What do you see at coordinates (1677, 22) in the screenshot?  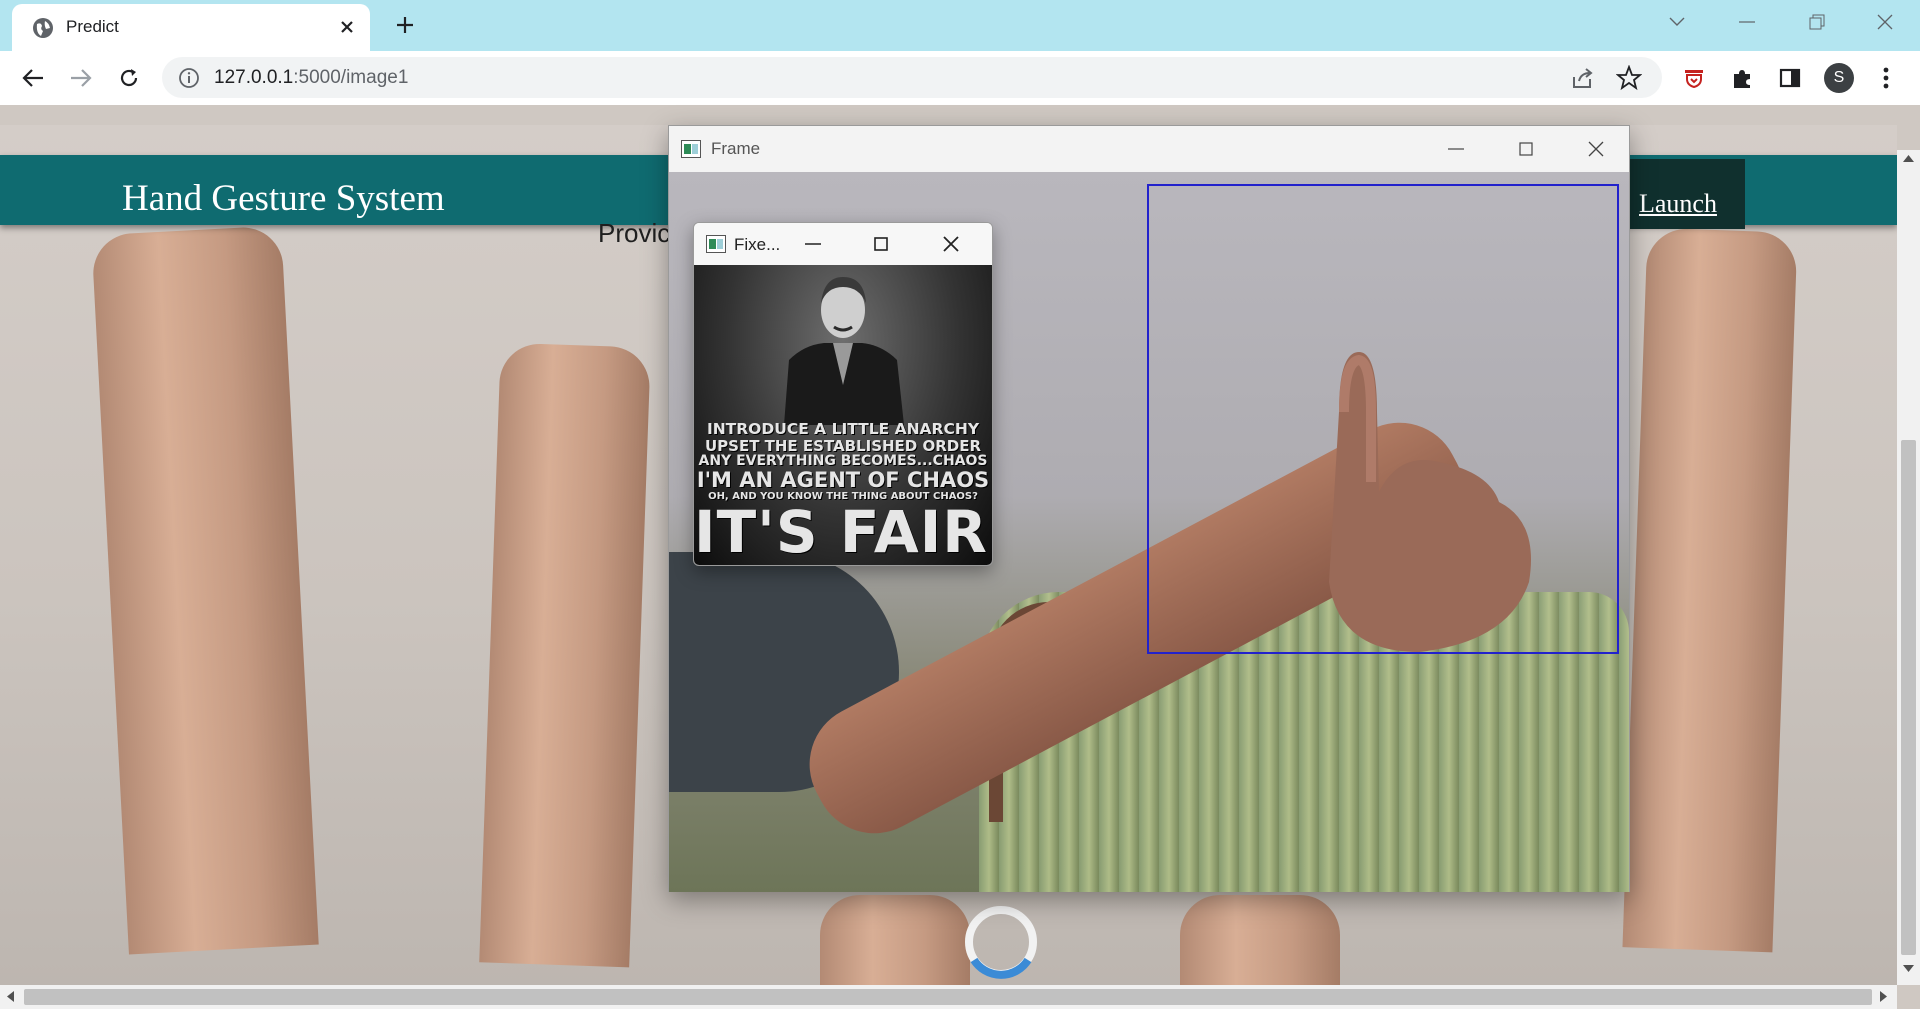 I see `chevron-down-icon` at bounding box center [1677, 22].